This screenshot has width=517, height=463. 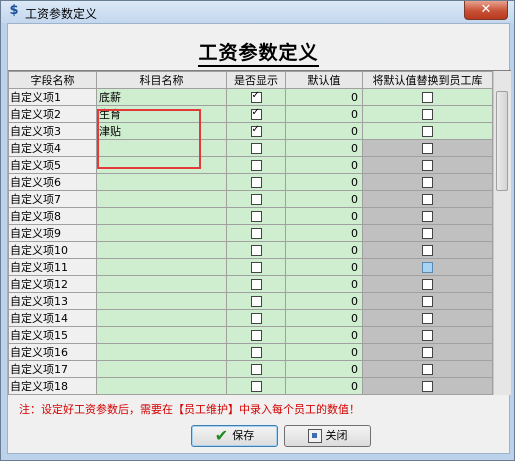 I want to click on subject-name-cell: 生育, so click(x=161, y=114).